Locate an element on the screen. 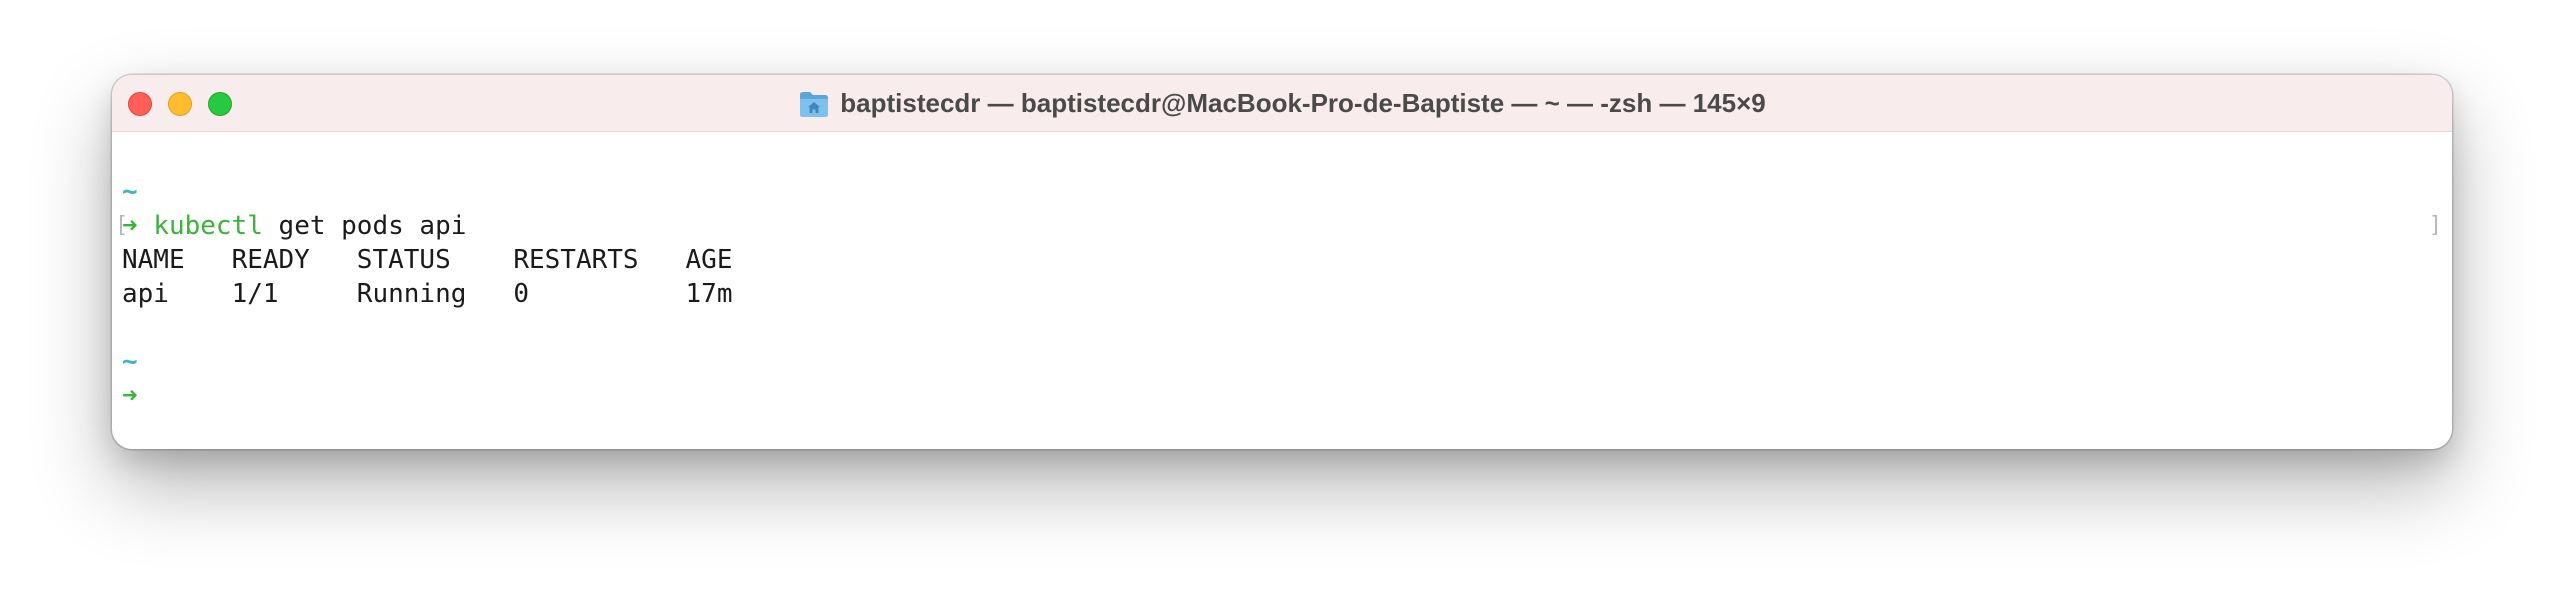 Image resolution: width=2564 pixels, height=598 pixels. command-name: kubectl is located at coordinates (208, 226).